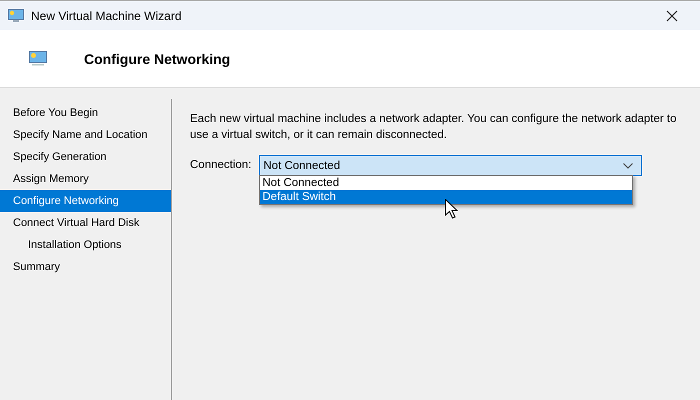 This screenshot has width=700, height=400. What do you see at coordinates (450, 165) in the screenshot?
I see `connection-dropdown: Not Connected` at bounding box center [450, 165].